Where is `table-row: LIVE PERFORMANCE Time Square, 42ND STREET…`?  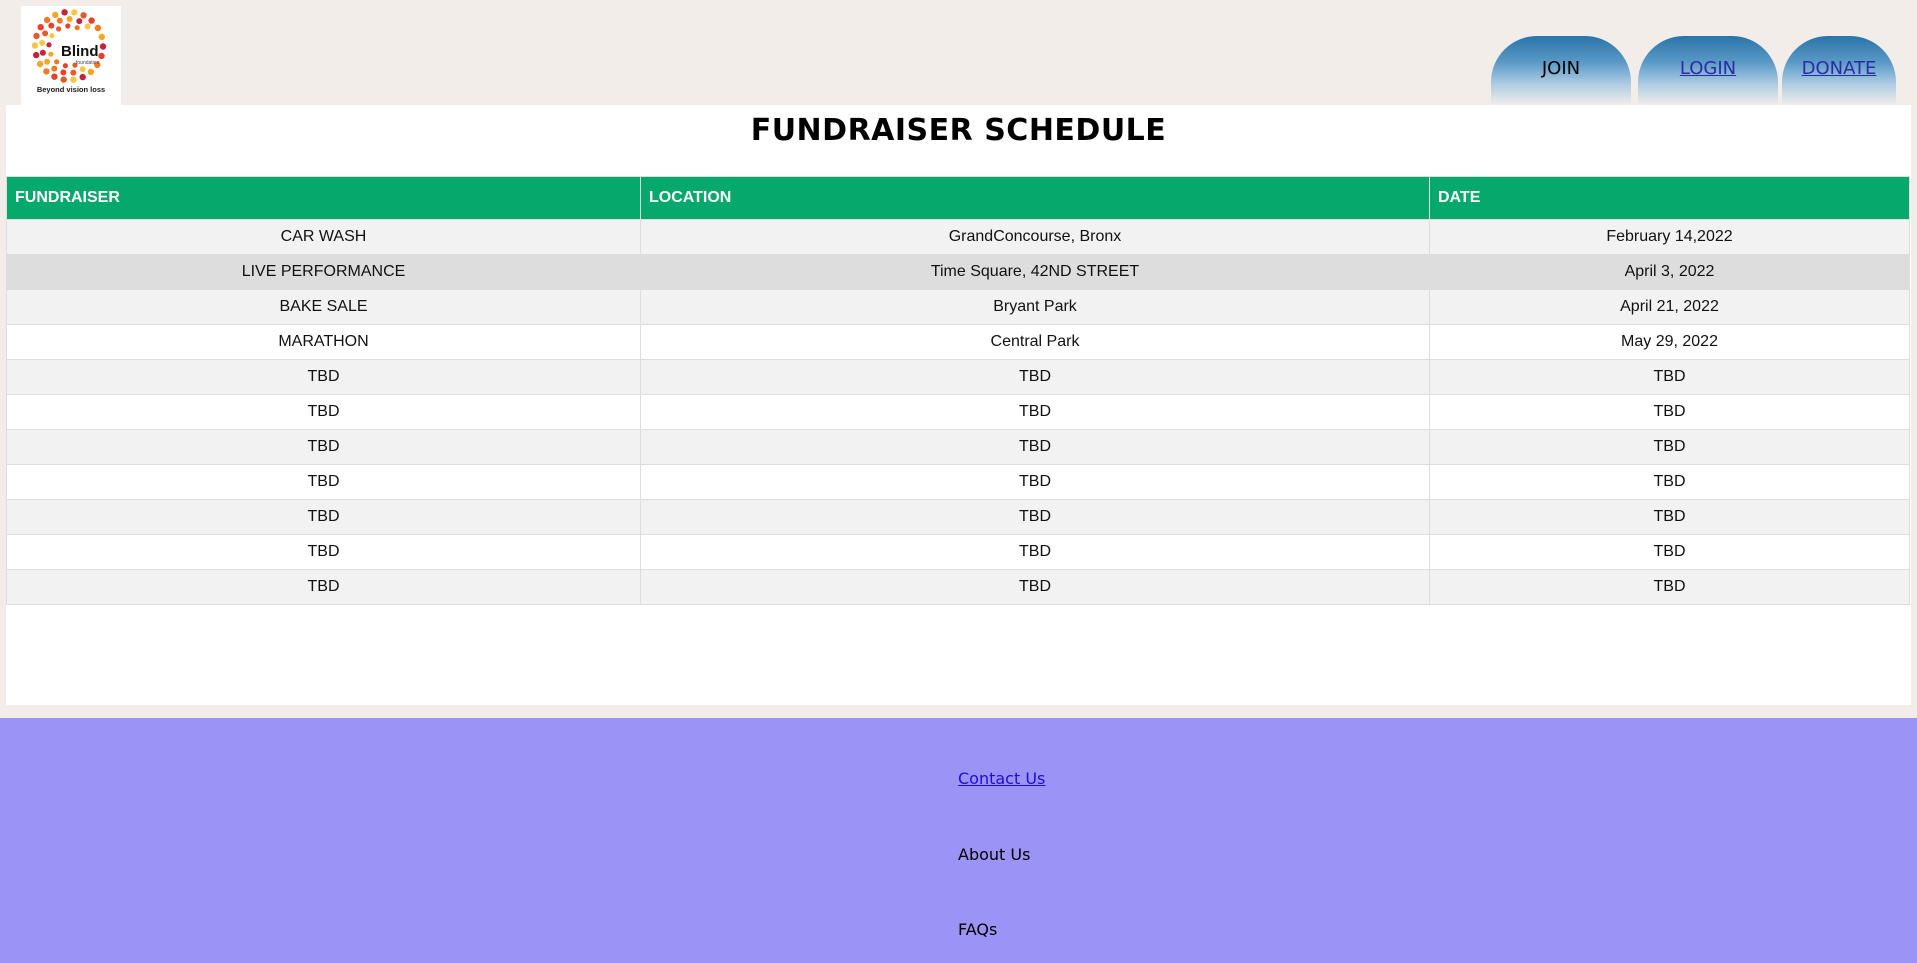 table-row: LIVE PERFORMANCE Time Square, 42ND STREET… is located at coordinates (958, 272).